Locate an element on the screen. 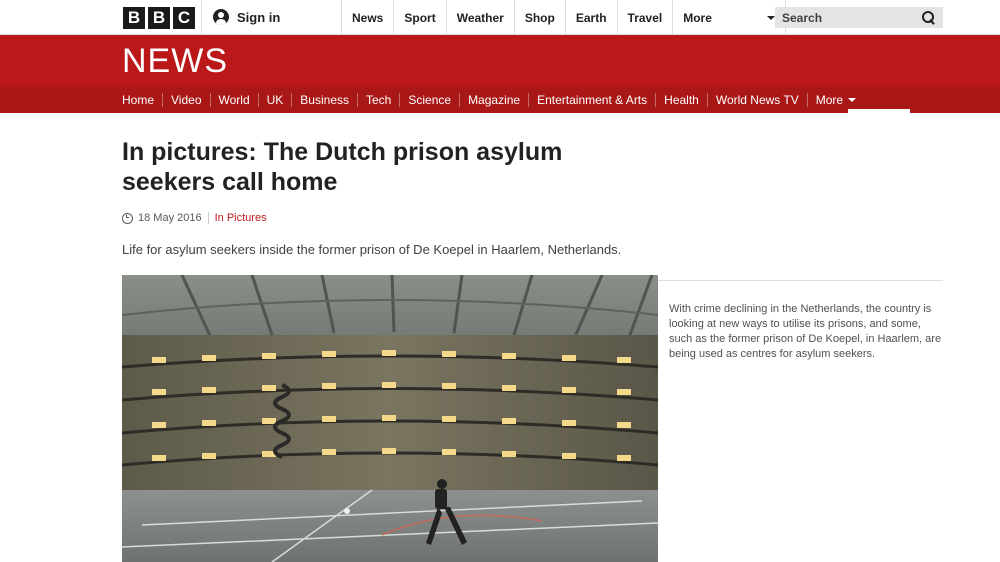 This screenshot has height=562, width=1000. subnav-entertainment: Entertainment & Arts is located at coordinates (591, 100).